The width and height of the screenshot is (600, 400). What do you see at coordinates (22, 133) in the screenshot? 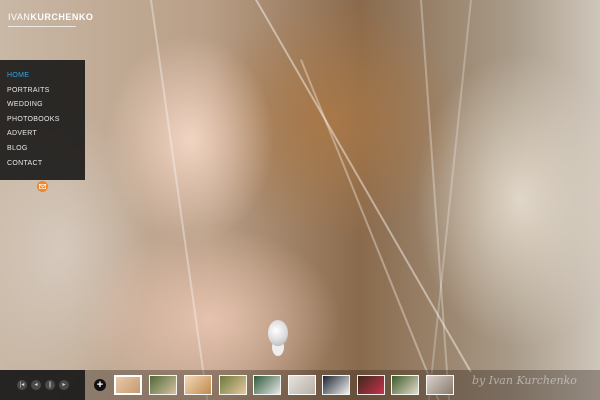
I see `nav-item-advert: ADVERT` at bounding box center [22, 133].